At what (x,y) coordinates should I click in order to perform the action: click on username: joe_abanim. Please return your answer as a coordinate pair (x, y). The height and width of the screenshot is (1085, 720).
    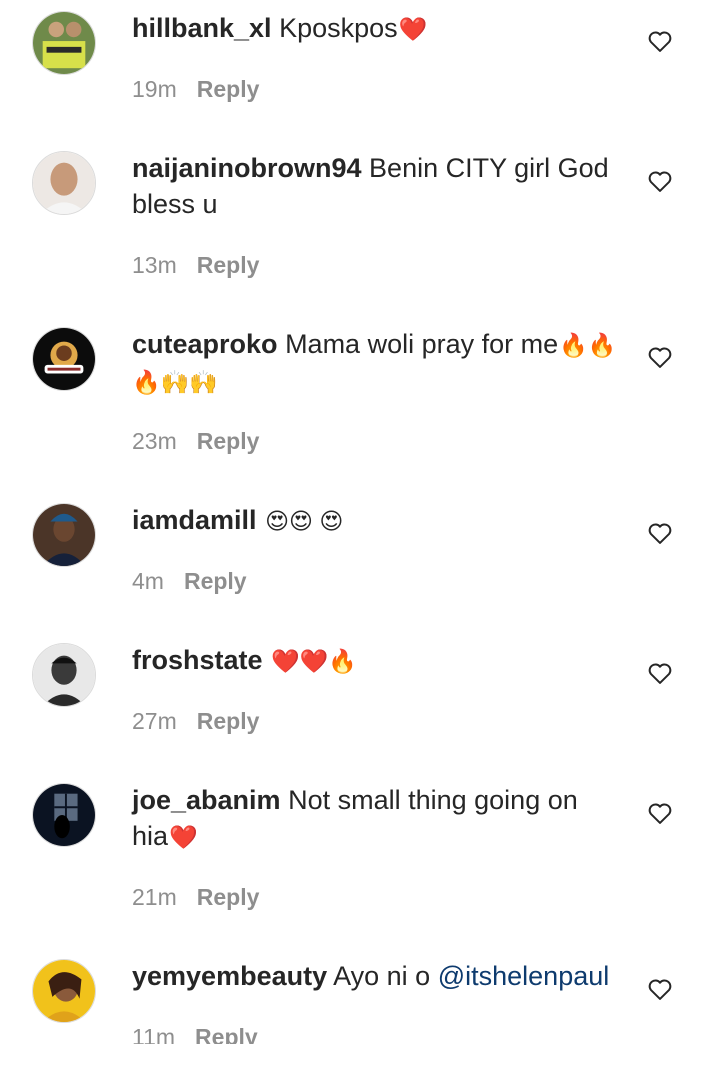
    Looking at the image, I should click on (206, 800).